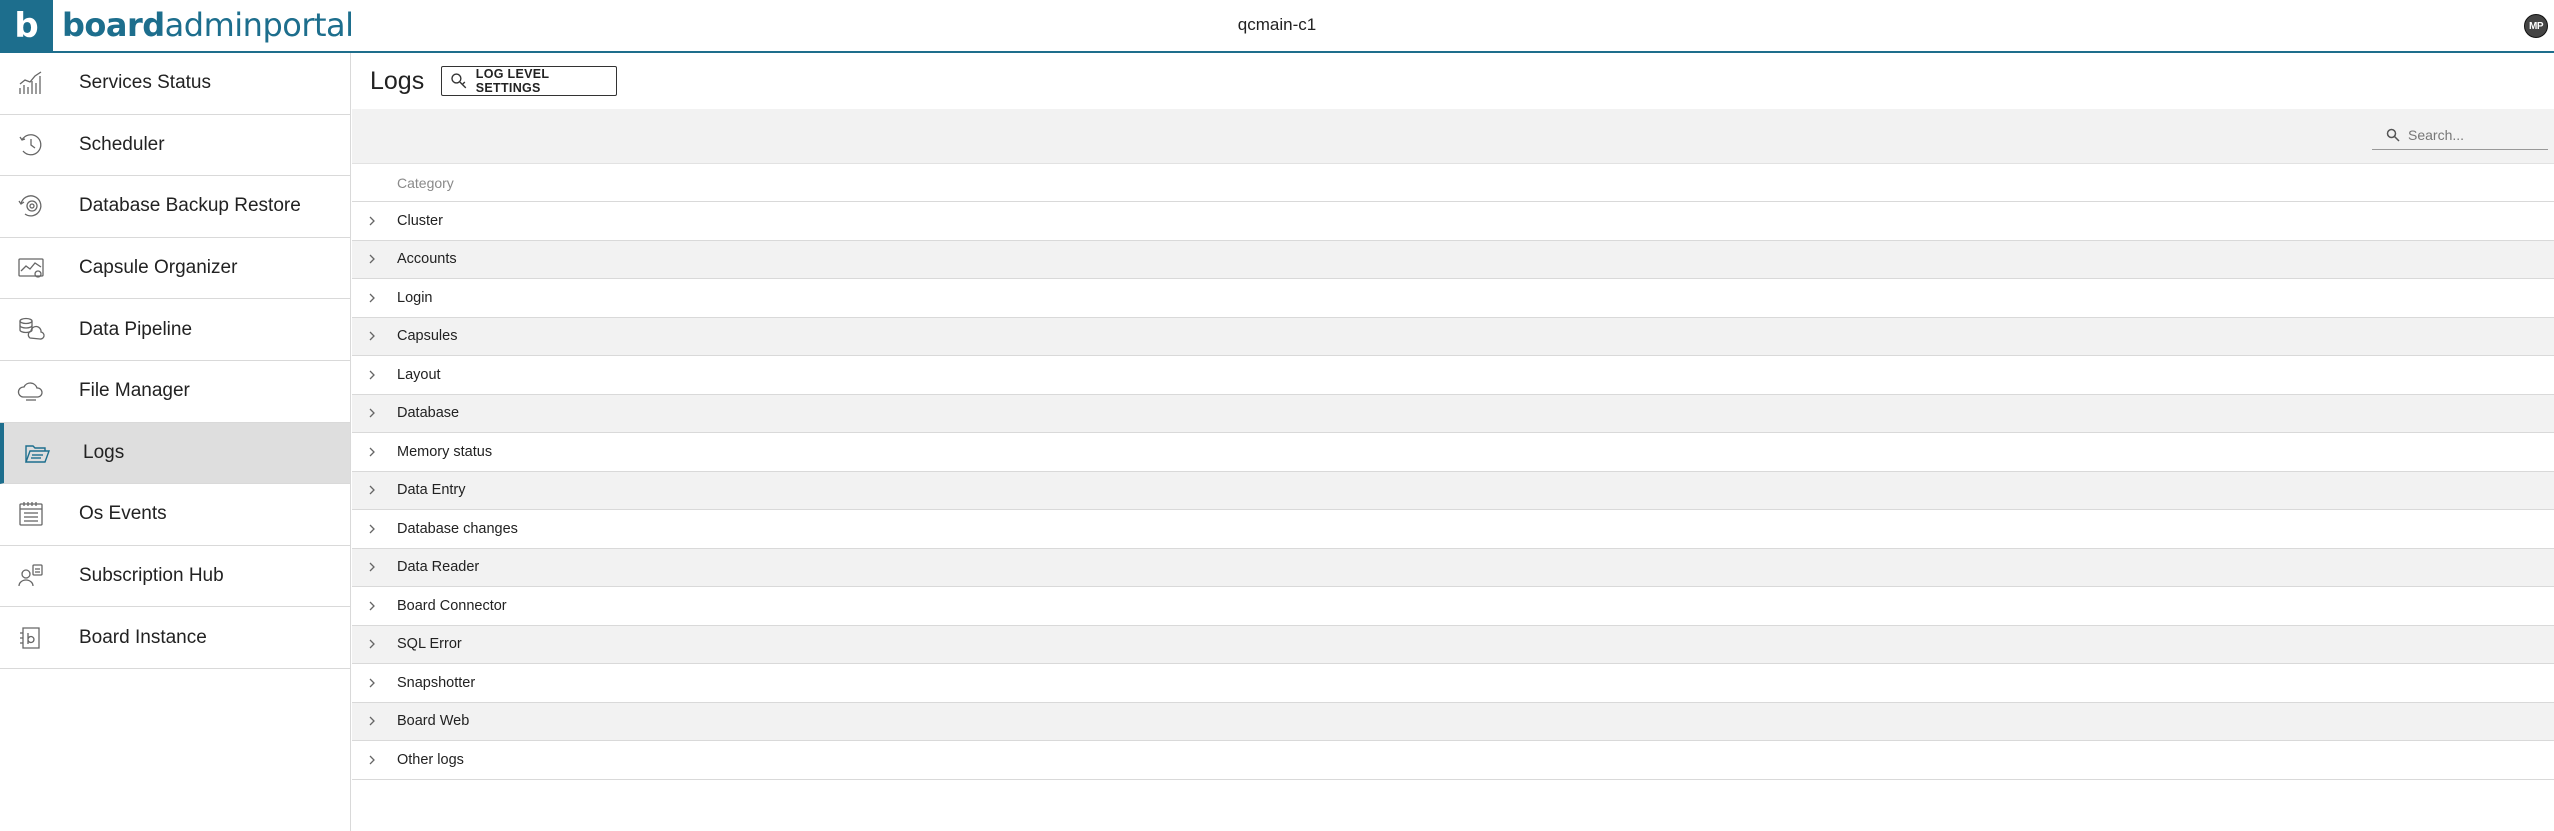 The height and width of the screenshot is (831, 2554). Describe the element at coordinates (512, 81) in the screenshot. I see `log-level-settings-label: LOG LEVEL SETTINGS` at that location.